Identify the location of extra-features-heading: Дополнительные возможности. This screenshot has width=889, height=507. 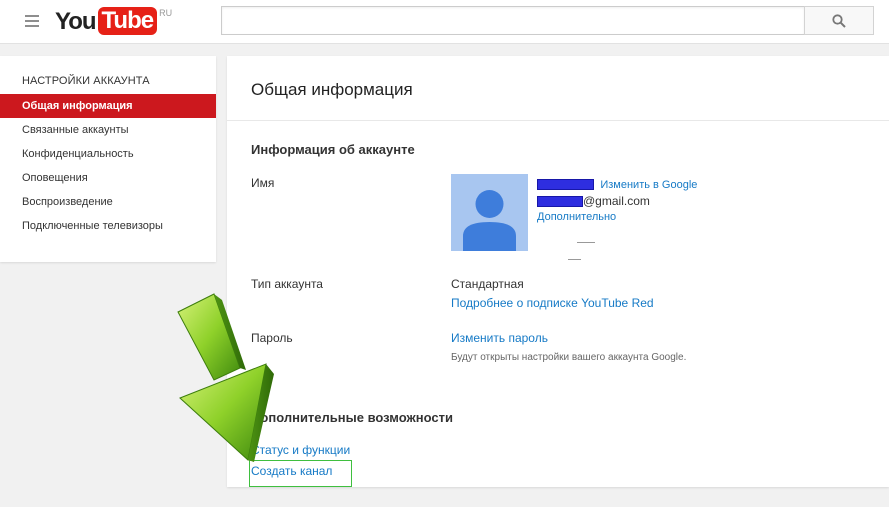
(352, 417).